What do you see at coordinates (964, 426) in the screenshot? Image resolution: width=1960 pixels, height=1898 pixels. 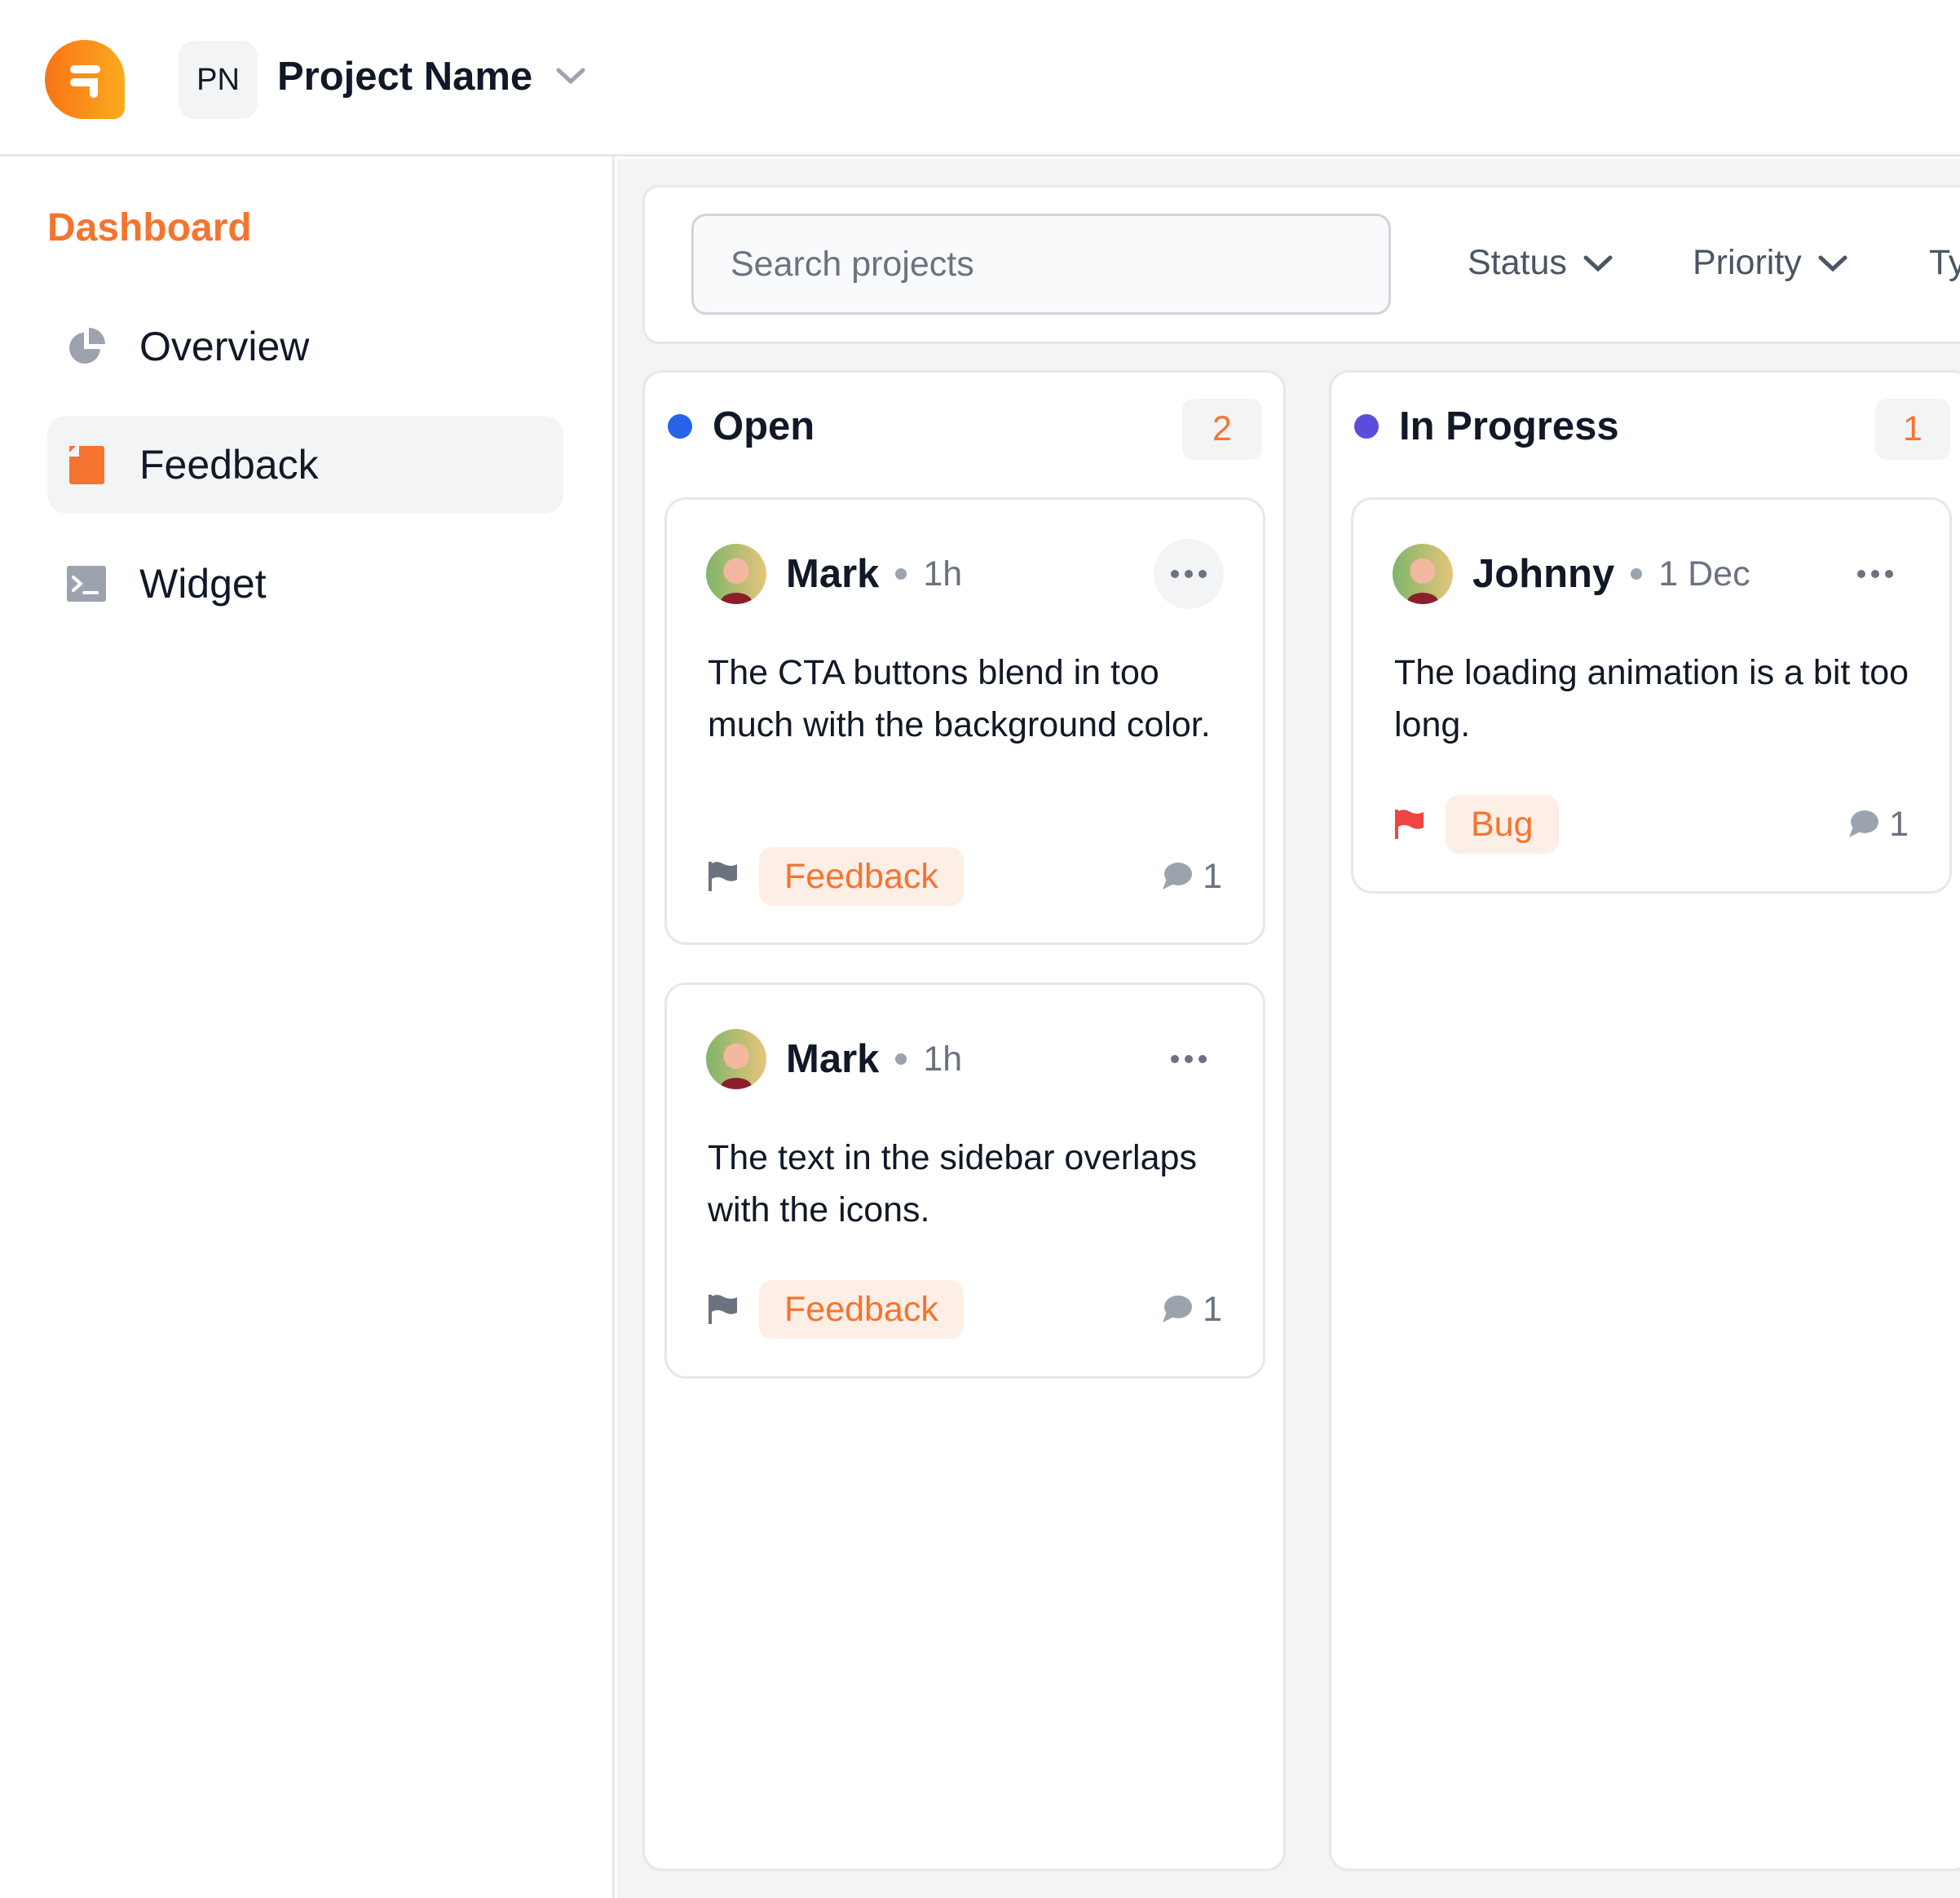 I see `column-header: Open 2` at bounding box center [964, 426].